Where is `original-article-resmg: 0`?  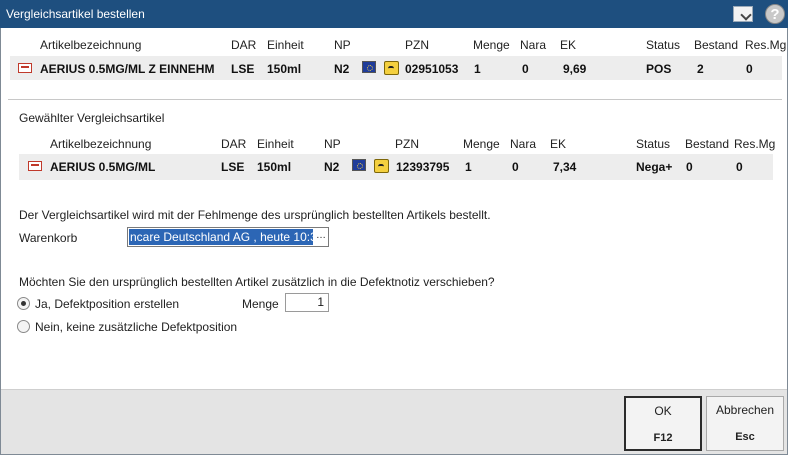
original-article-resmg: 0 is located at coordinates (749, 69).